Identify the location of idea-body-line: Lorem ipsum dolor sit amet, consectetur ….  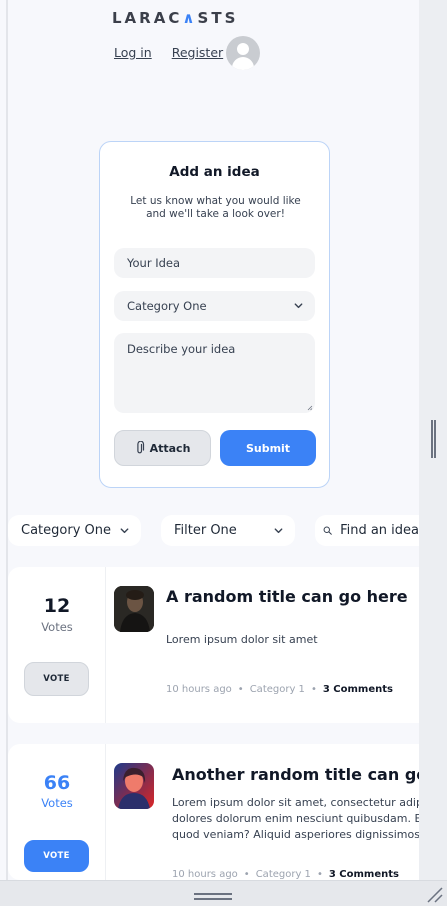
(295, 802).